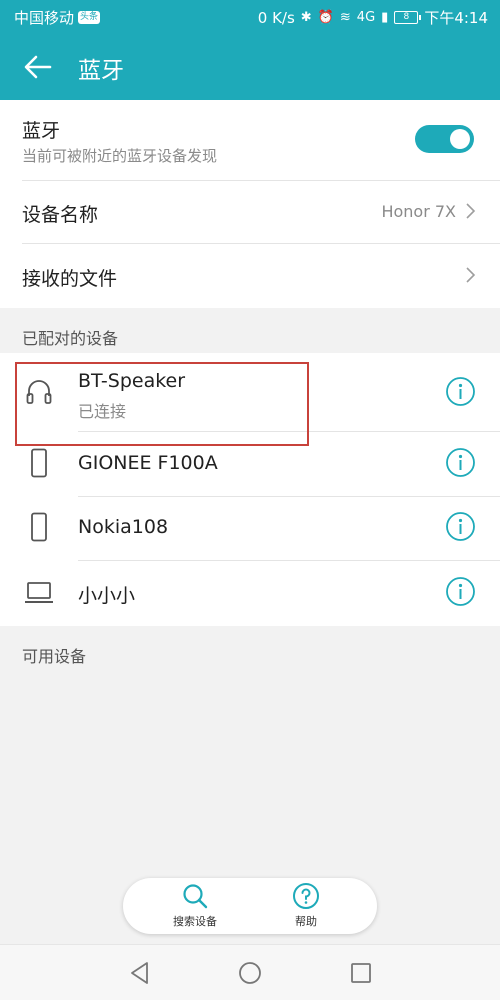 Image resolution: width=500 pixels, height=1000 pixels. What do you see at coordinates (366, 17) in the screenshot?
I see `network-type: 4G` at bounding box center [366, 17].